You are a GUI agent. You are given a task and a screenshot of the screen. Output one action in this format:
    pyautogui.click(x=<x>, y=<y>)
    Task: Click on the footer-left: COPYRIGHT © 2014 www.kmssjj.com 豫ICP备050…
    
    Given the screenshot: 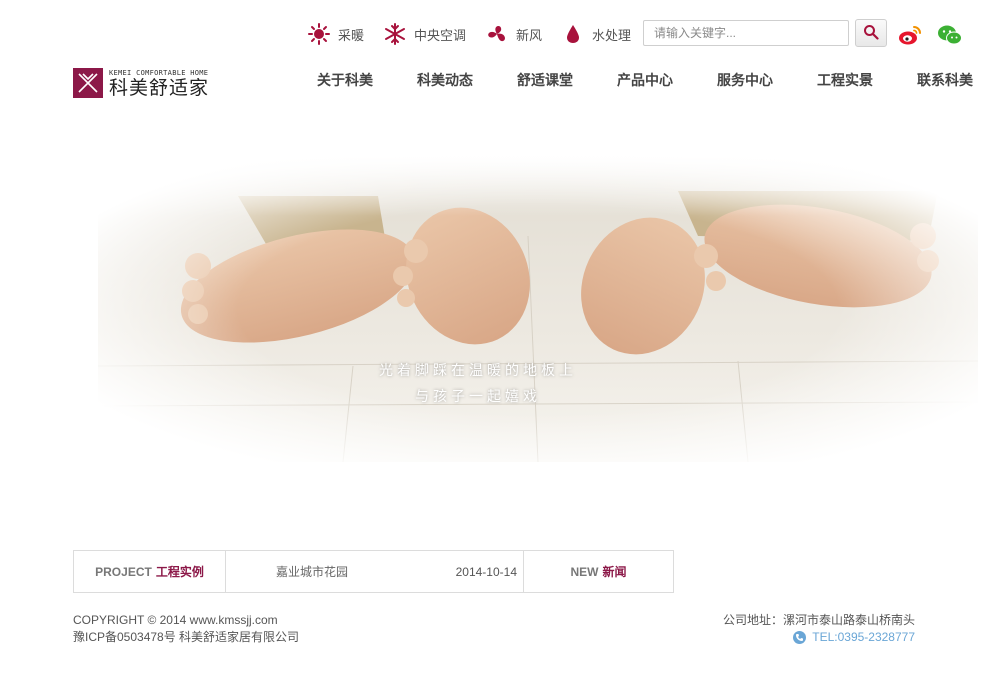 What is the action you would take?
    pyautogui.click(x=186, y=629)
    